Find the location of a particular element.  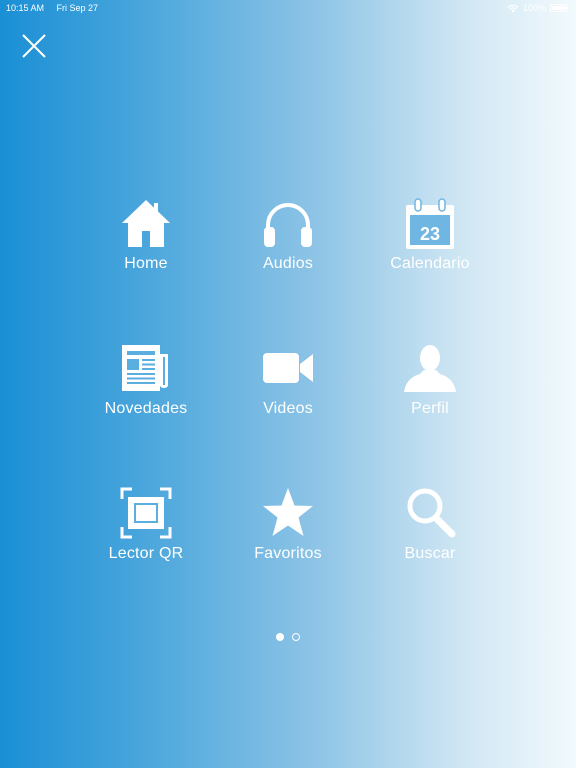

menu-label-perfil: Perfil is located at coordinates (430, 408).